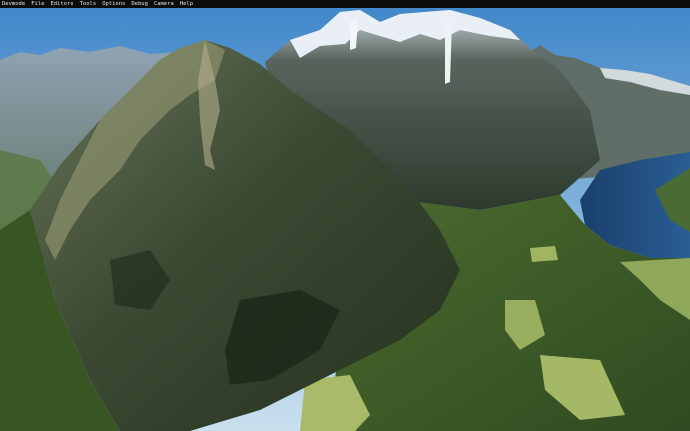  What do you see at coordinates (13, 4) in the screenshot?
I see `menu-devmode: Devmode` at bounding box center [13, 4].